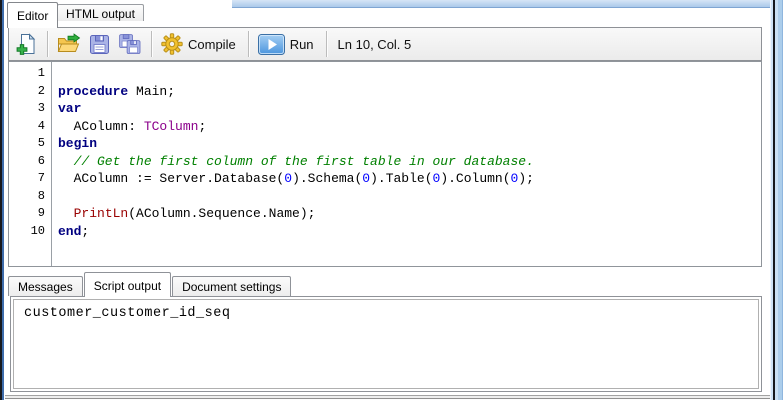 The height and width of the screenshot is (400, 783). Describe the element at coordinates (33, 15) in the screenshot. I see `tab-editor: Editor` at that location.